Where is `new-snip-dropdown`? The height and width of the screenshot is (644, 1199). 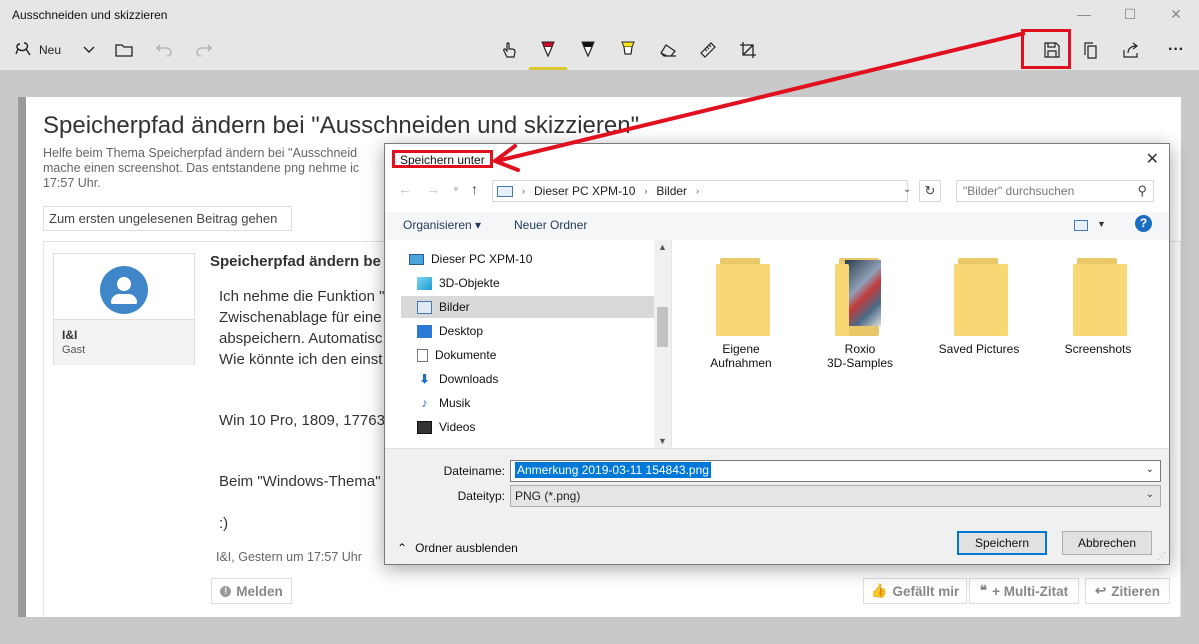 new-snip-dropdown is located at coordinates (89, 50).